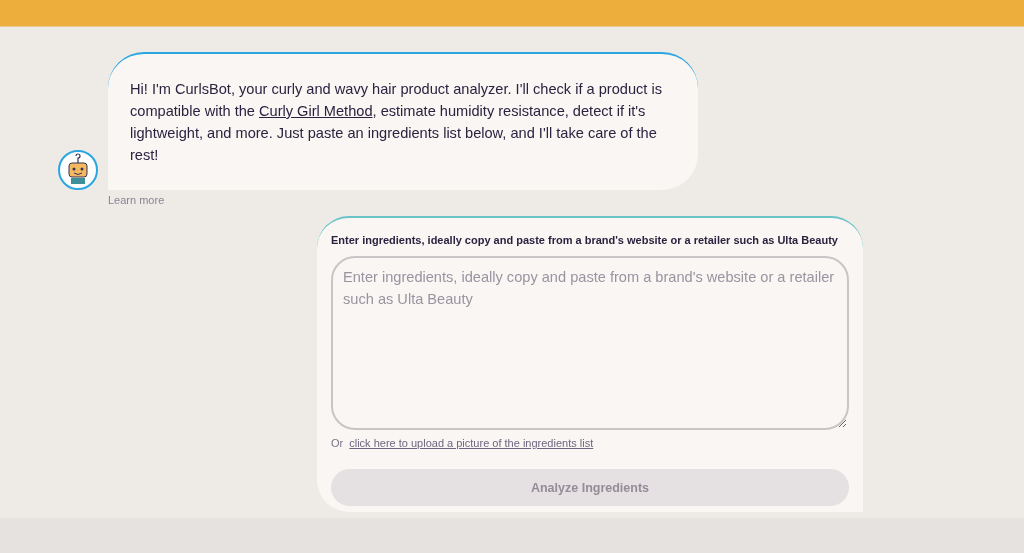 The image size is (1024, 553). What do you see at coordinates (78, 170) in the screenshot?
I see `robot-avatar-icon` at bounding box center [78, 170].